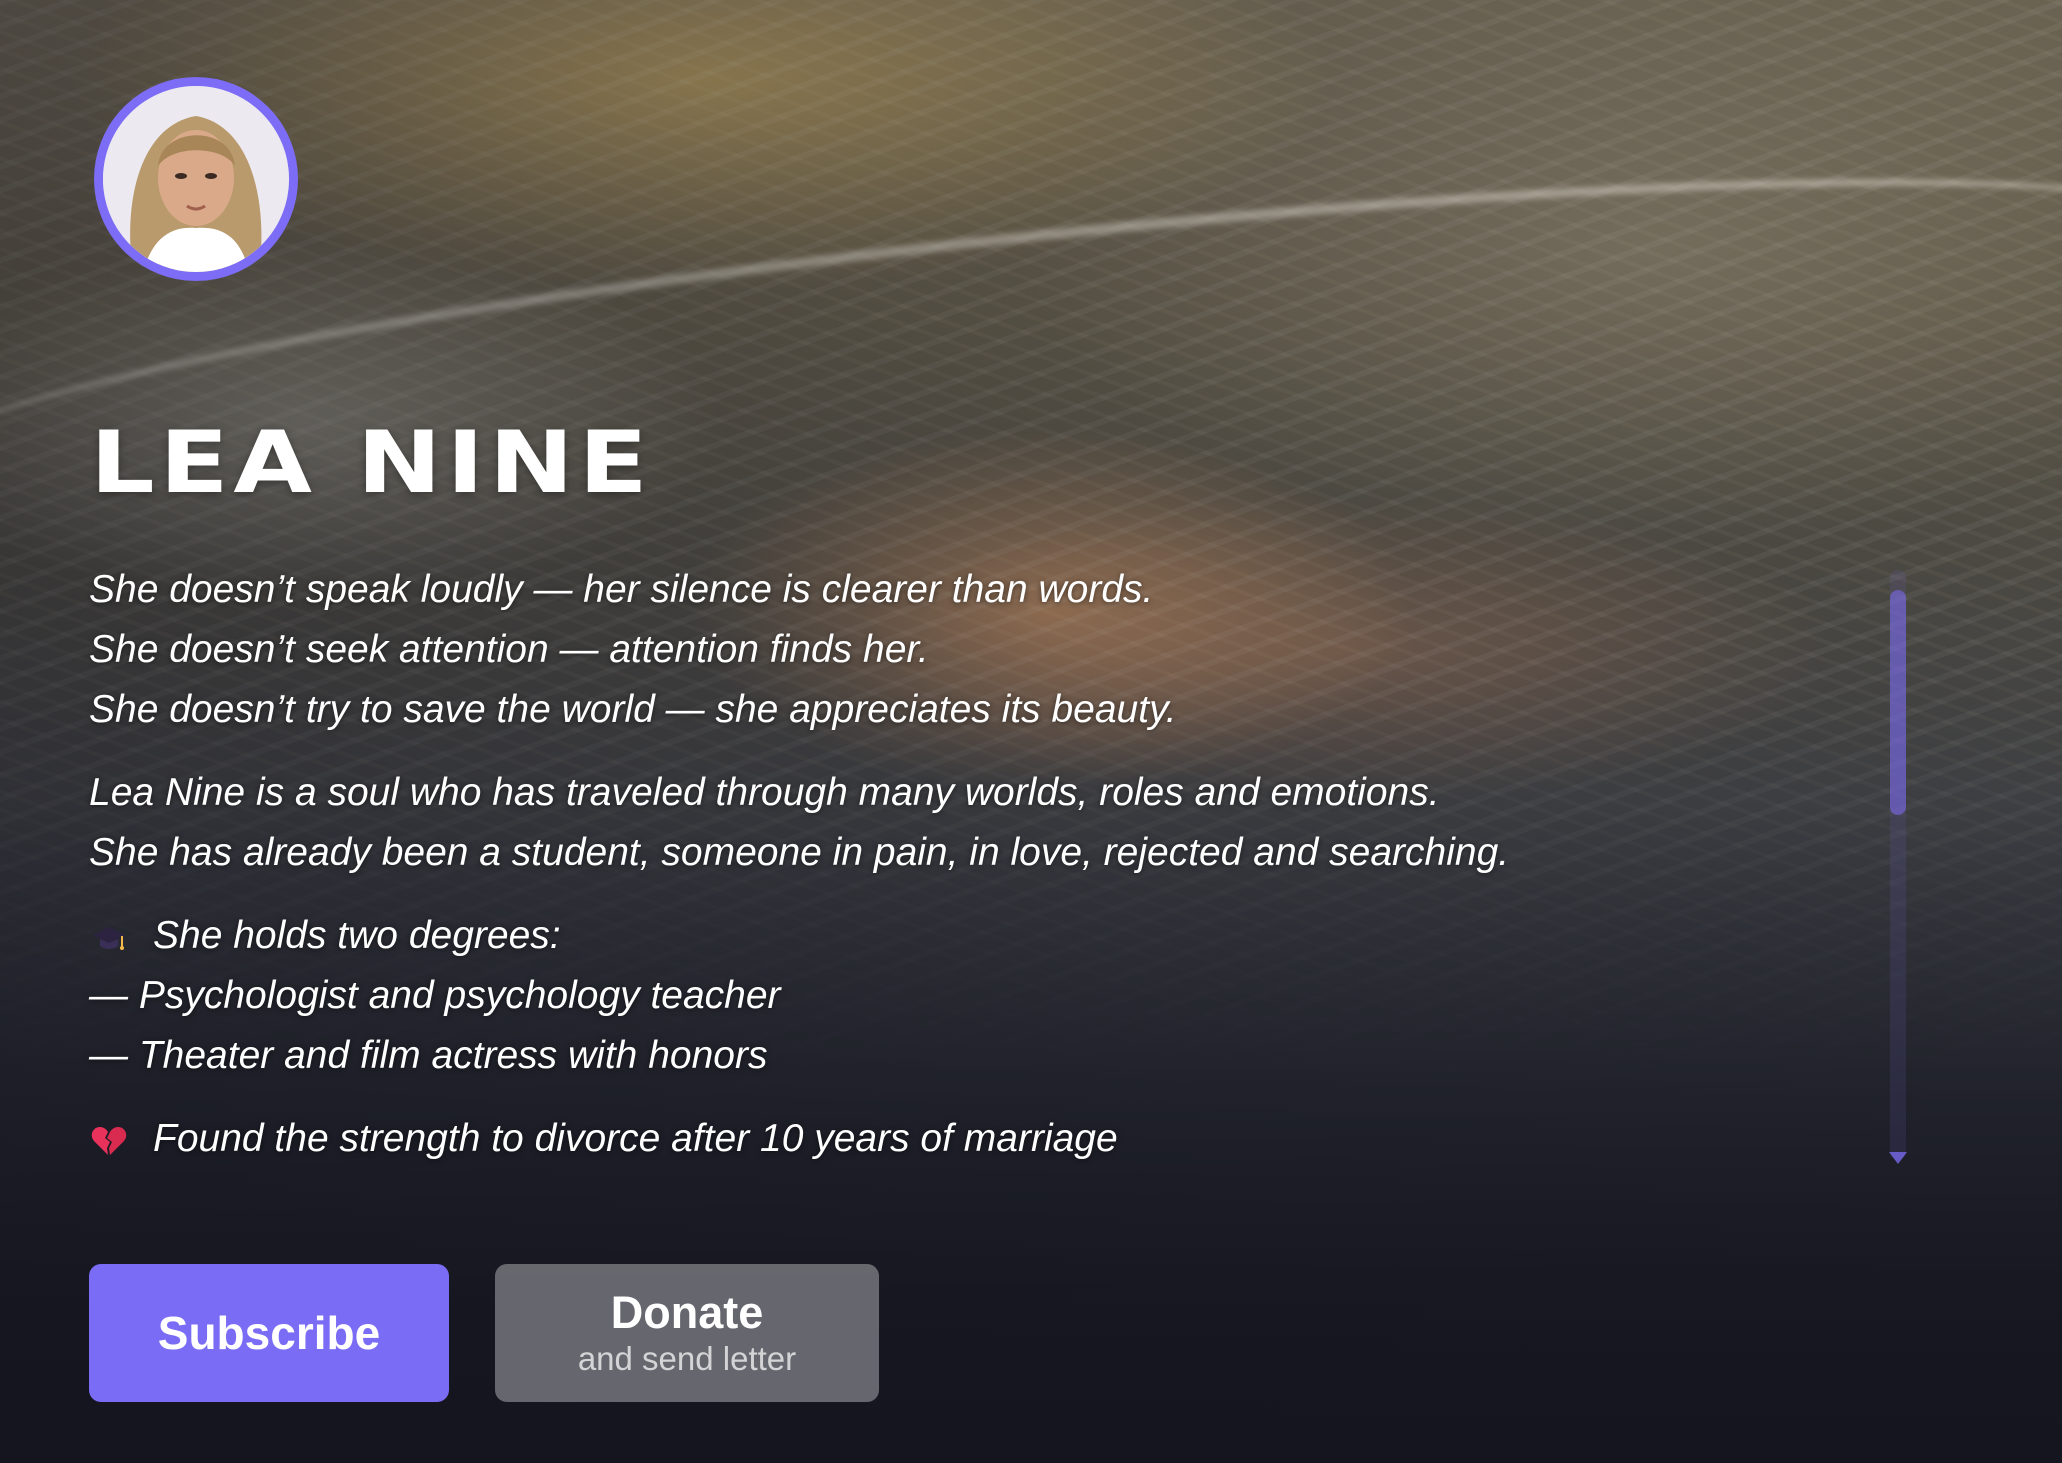 This screenshot has width=2062, height=1463. I want to click on degrees-heading-line: She holds two degrees:, so click(969, 936).